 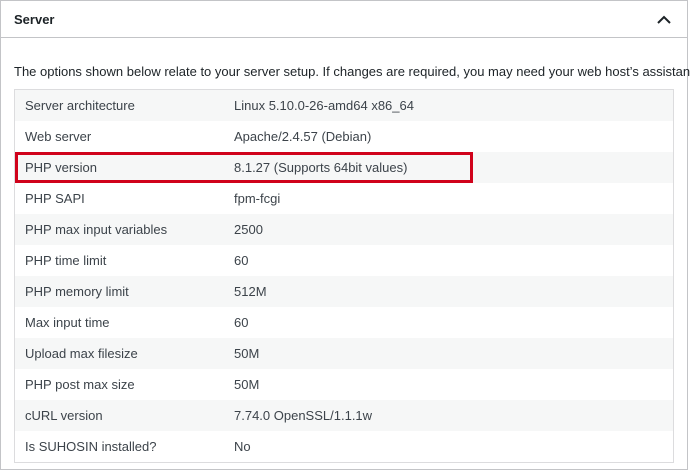 What do you see at coordinates (34, 19) in the screenshot?
I see `panel-title: Server` at bounding box center [34, 19].